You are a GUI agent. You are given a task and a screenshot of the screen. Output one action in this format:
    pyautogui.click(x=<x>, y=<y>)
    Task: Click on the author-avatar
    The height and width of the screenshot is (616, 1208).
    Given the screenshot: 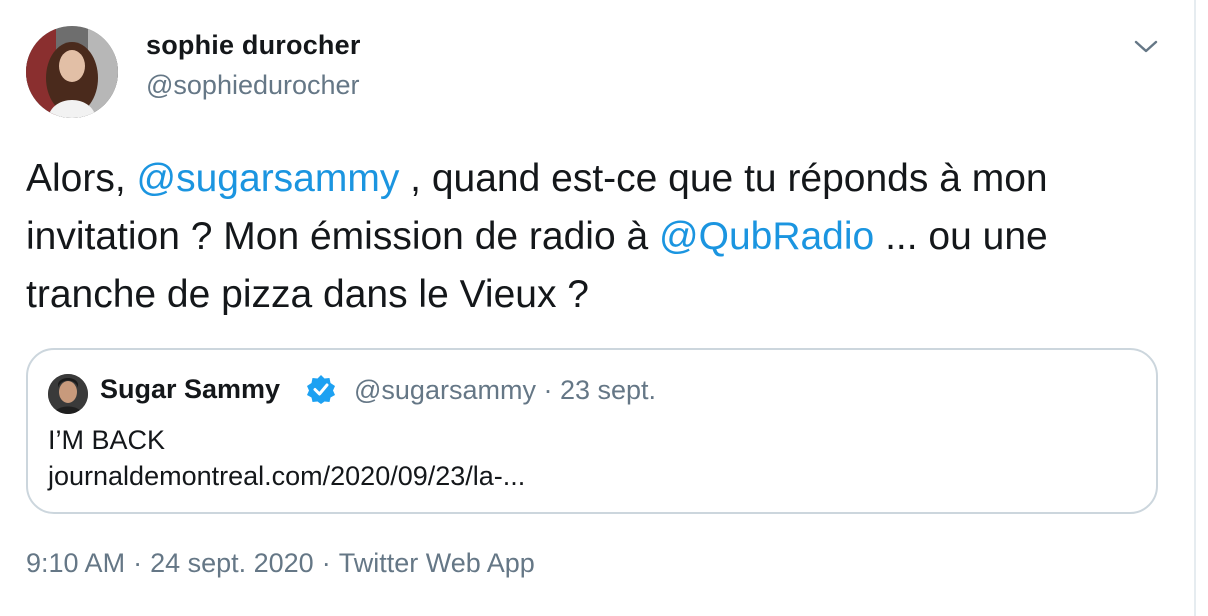 What is the action you would take?
    pyautogui.click(x=72, y=72)
    